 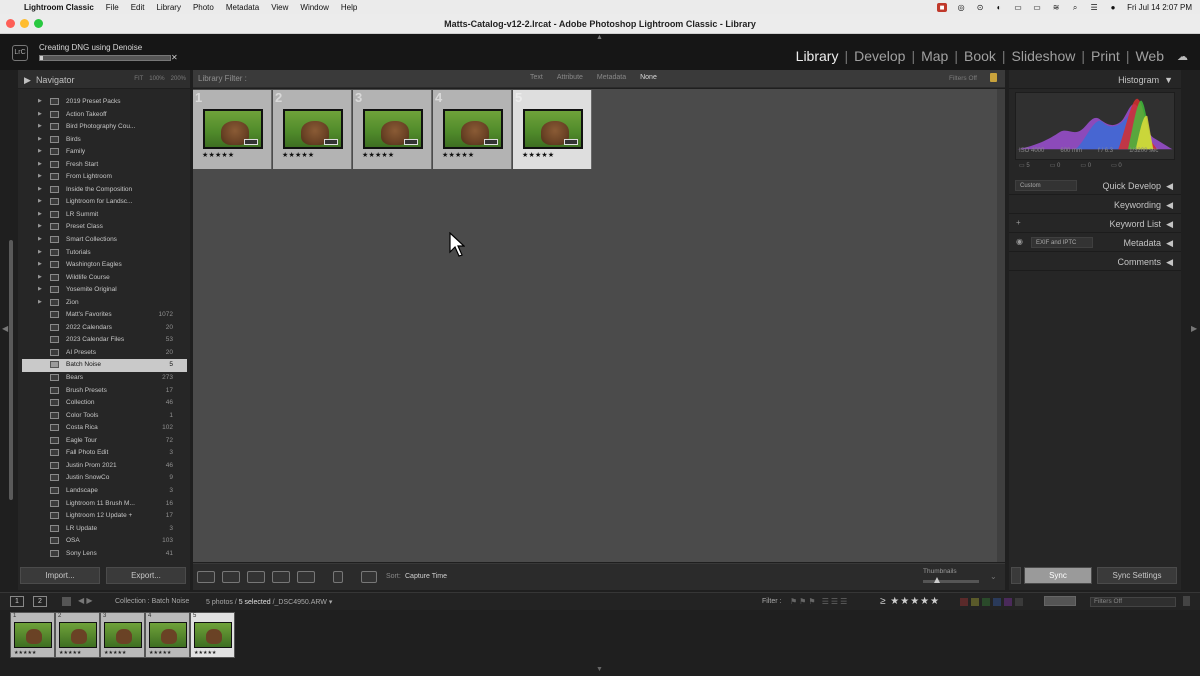 I want to click on collection-item: Collection 46, so click(x=104, y=403).